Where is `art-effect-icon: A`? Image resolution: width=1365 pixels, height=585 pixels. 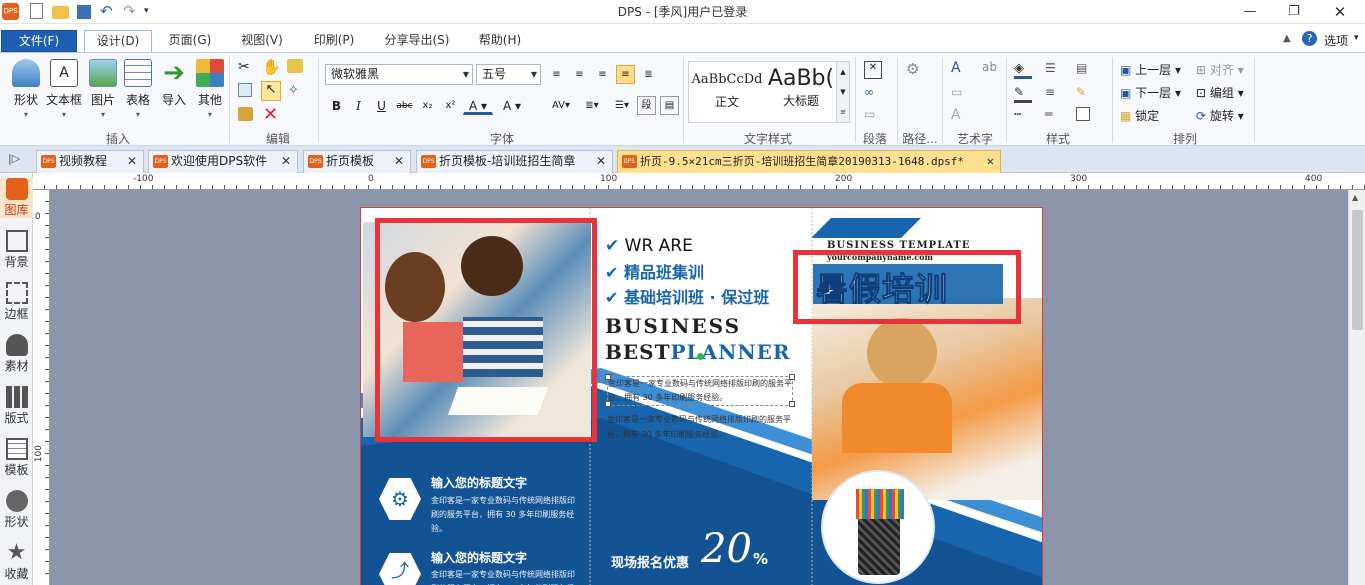 art-effect-icon: A is located at coordinates (960, 116).